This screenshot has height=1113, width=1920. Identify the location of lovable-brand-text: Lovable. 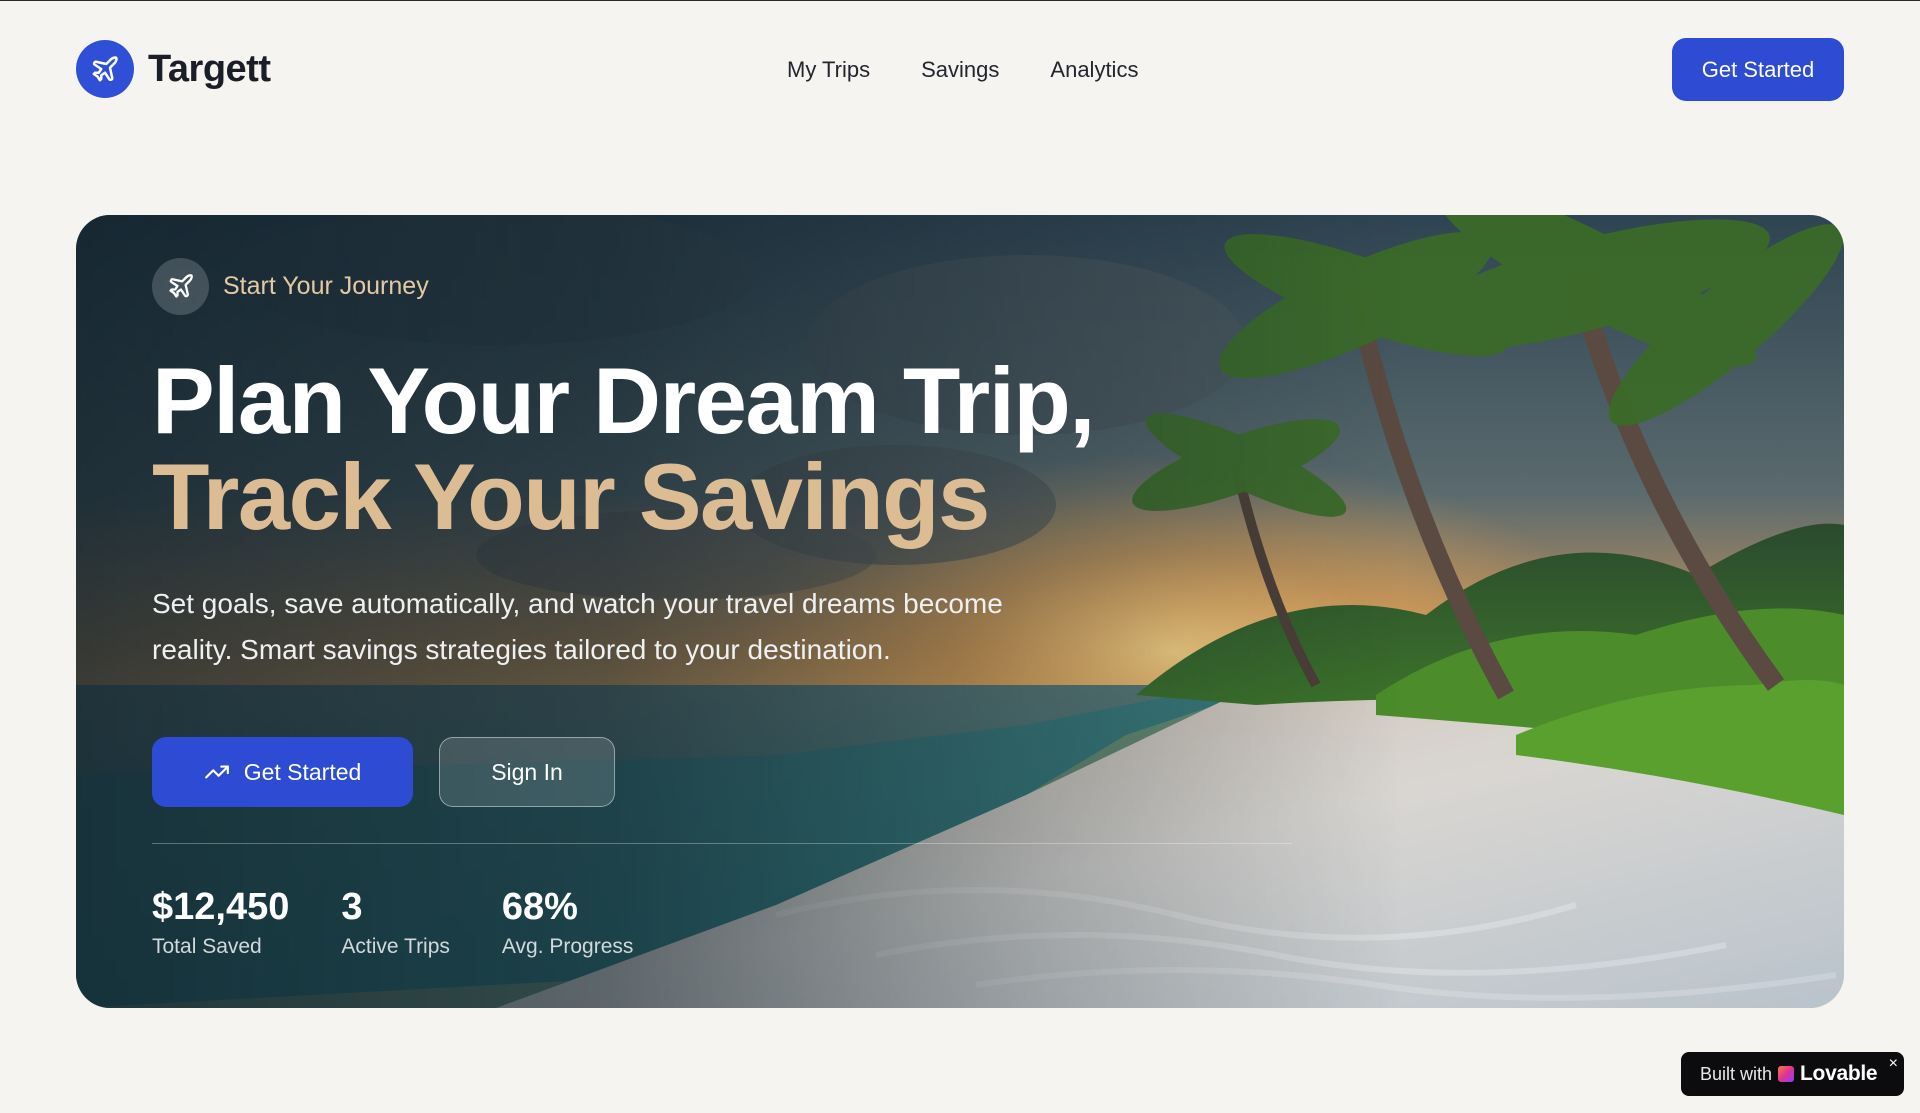
(1839, 1073).